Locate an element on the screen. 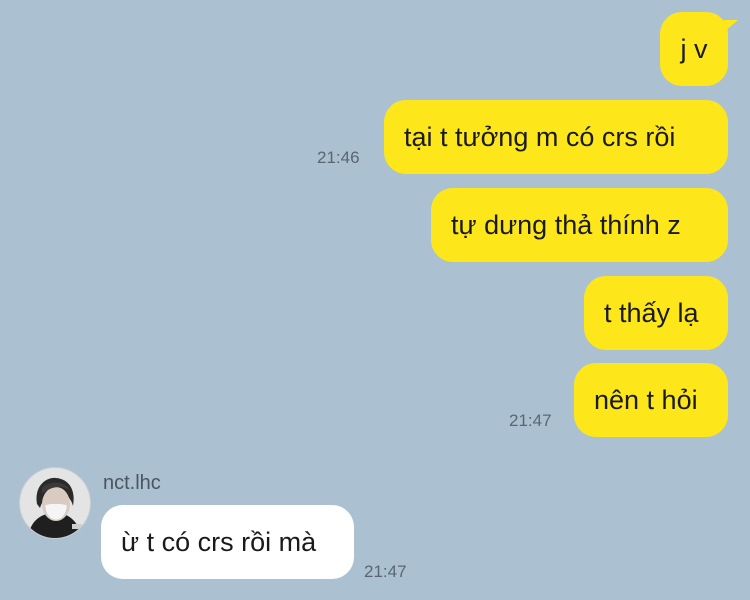 The width and height of the screenshot is (750, 600). message-text: tự dưng thả thính z is located at coordinates (566, 224).